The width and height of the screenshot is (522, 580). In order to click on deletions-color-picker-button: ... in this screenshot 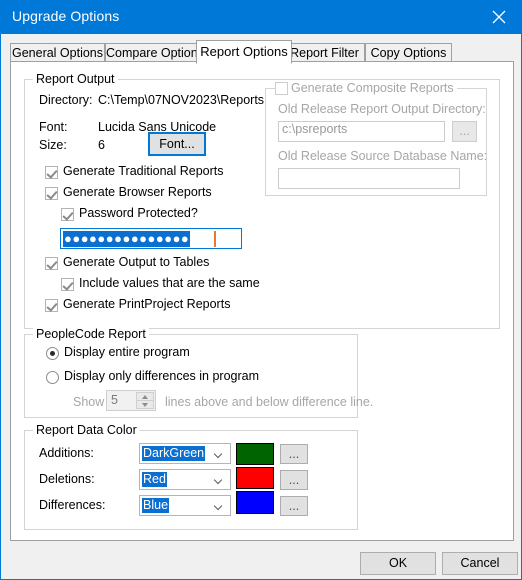, I will do `click(294, 480)`.